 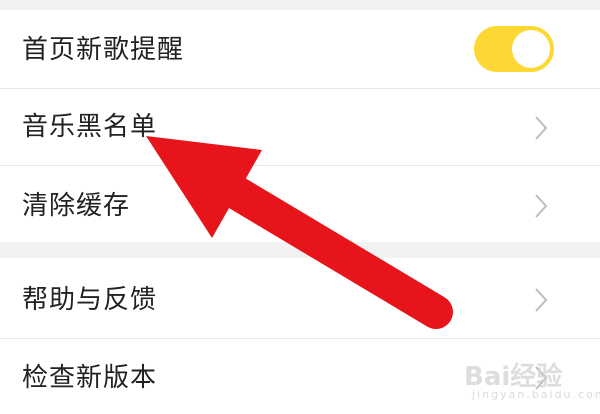 What do you see at coordinates (90, 300) in the screenshot?
I see `settings-row-label: 帮助与反馈` at bounding box center [90, 300].